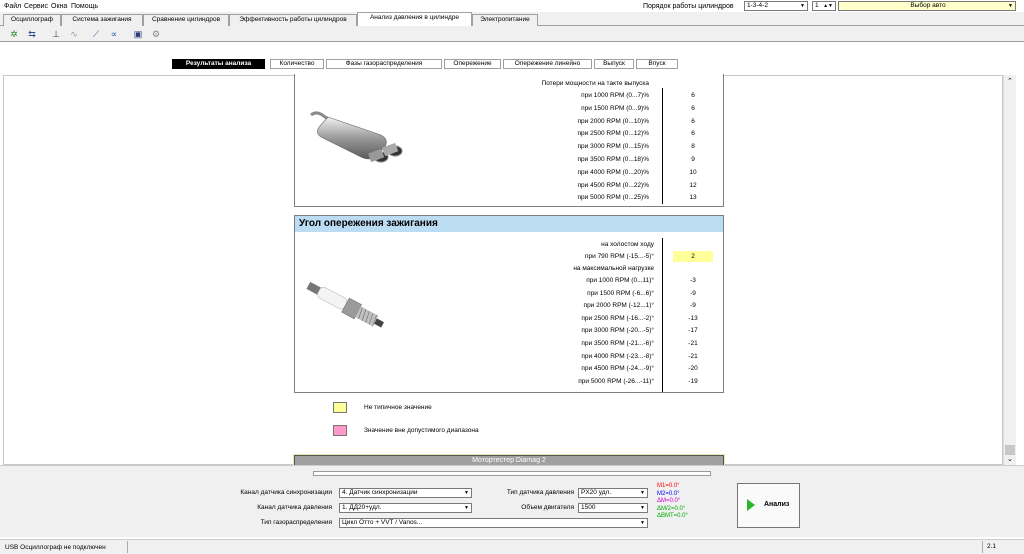  I want to click on subtab-valve-timing: Фазы газораспределения, so click(384, 64).